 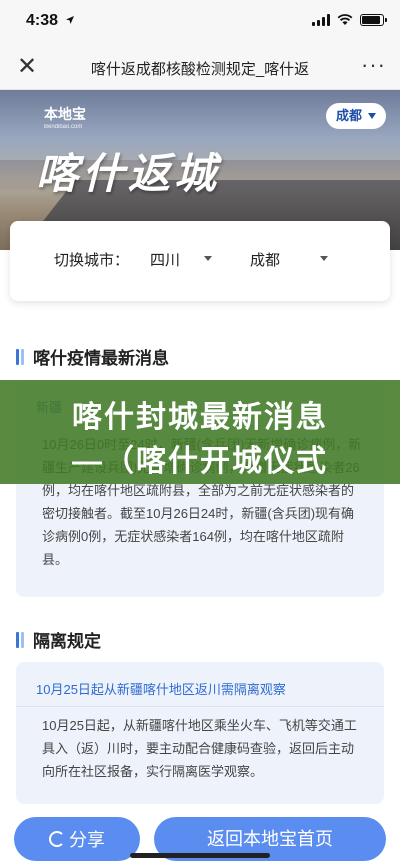 I want to click on location-arrow-icon, so click(x=70, y=20).